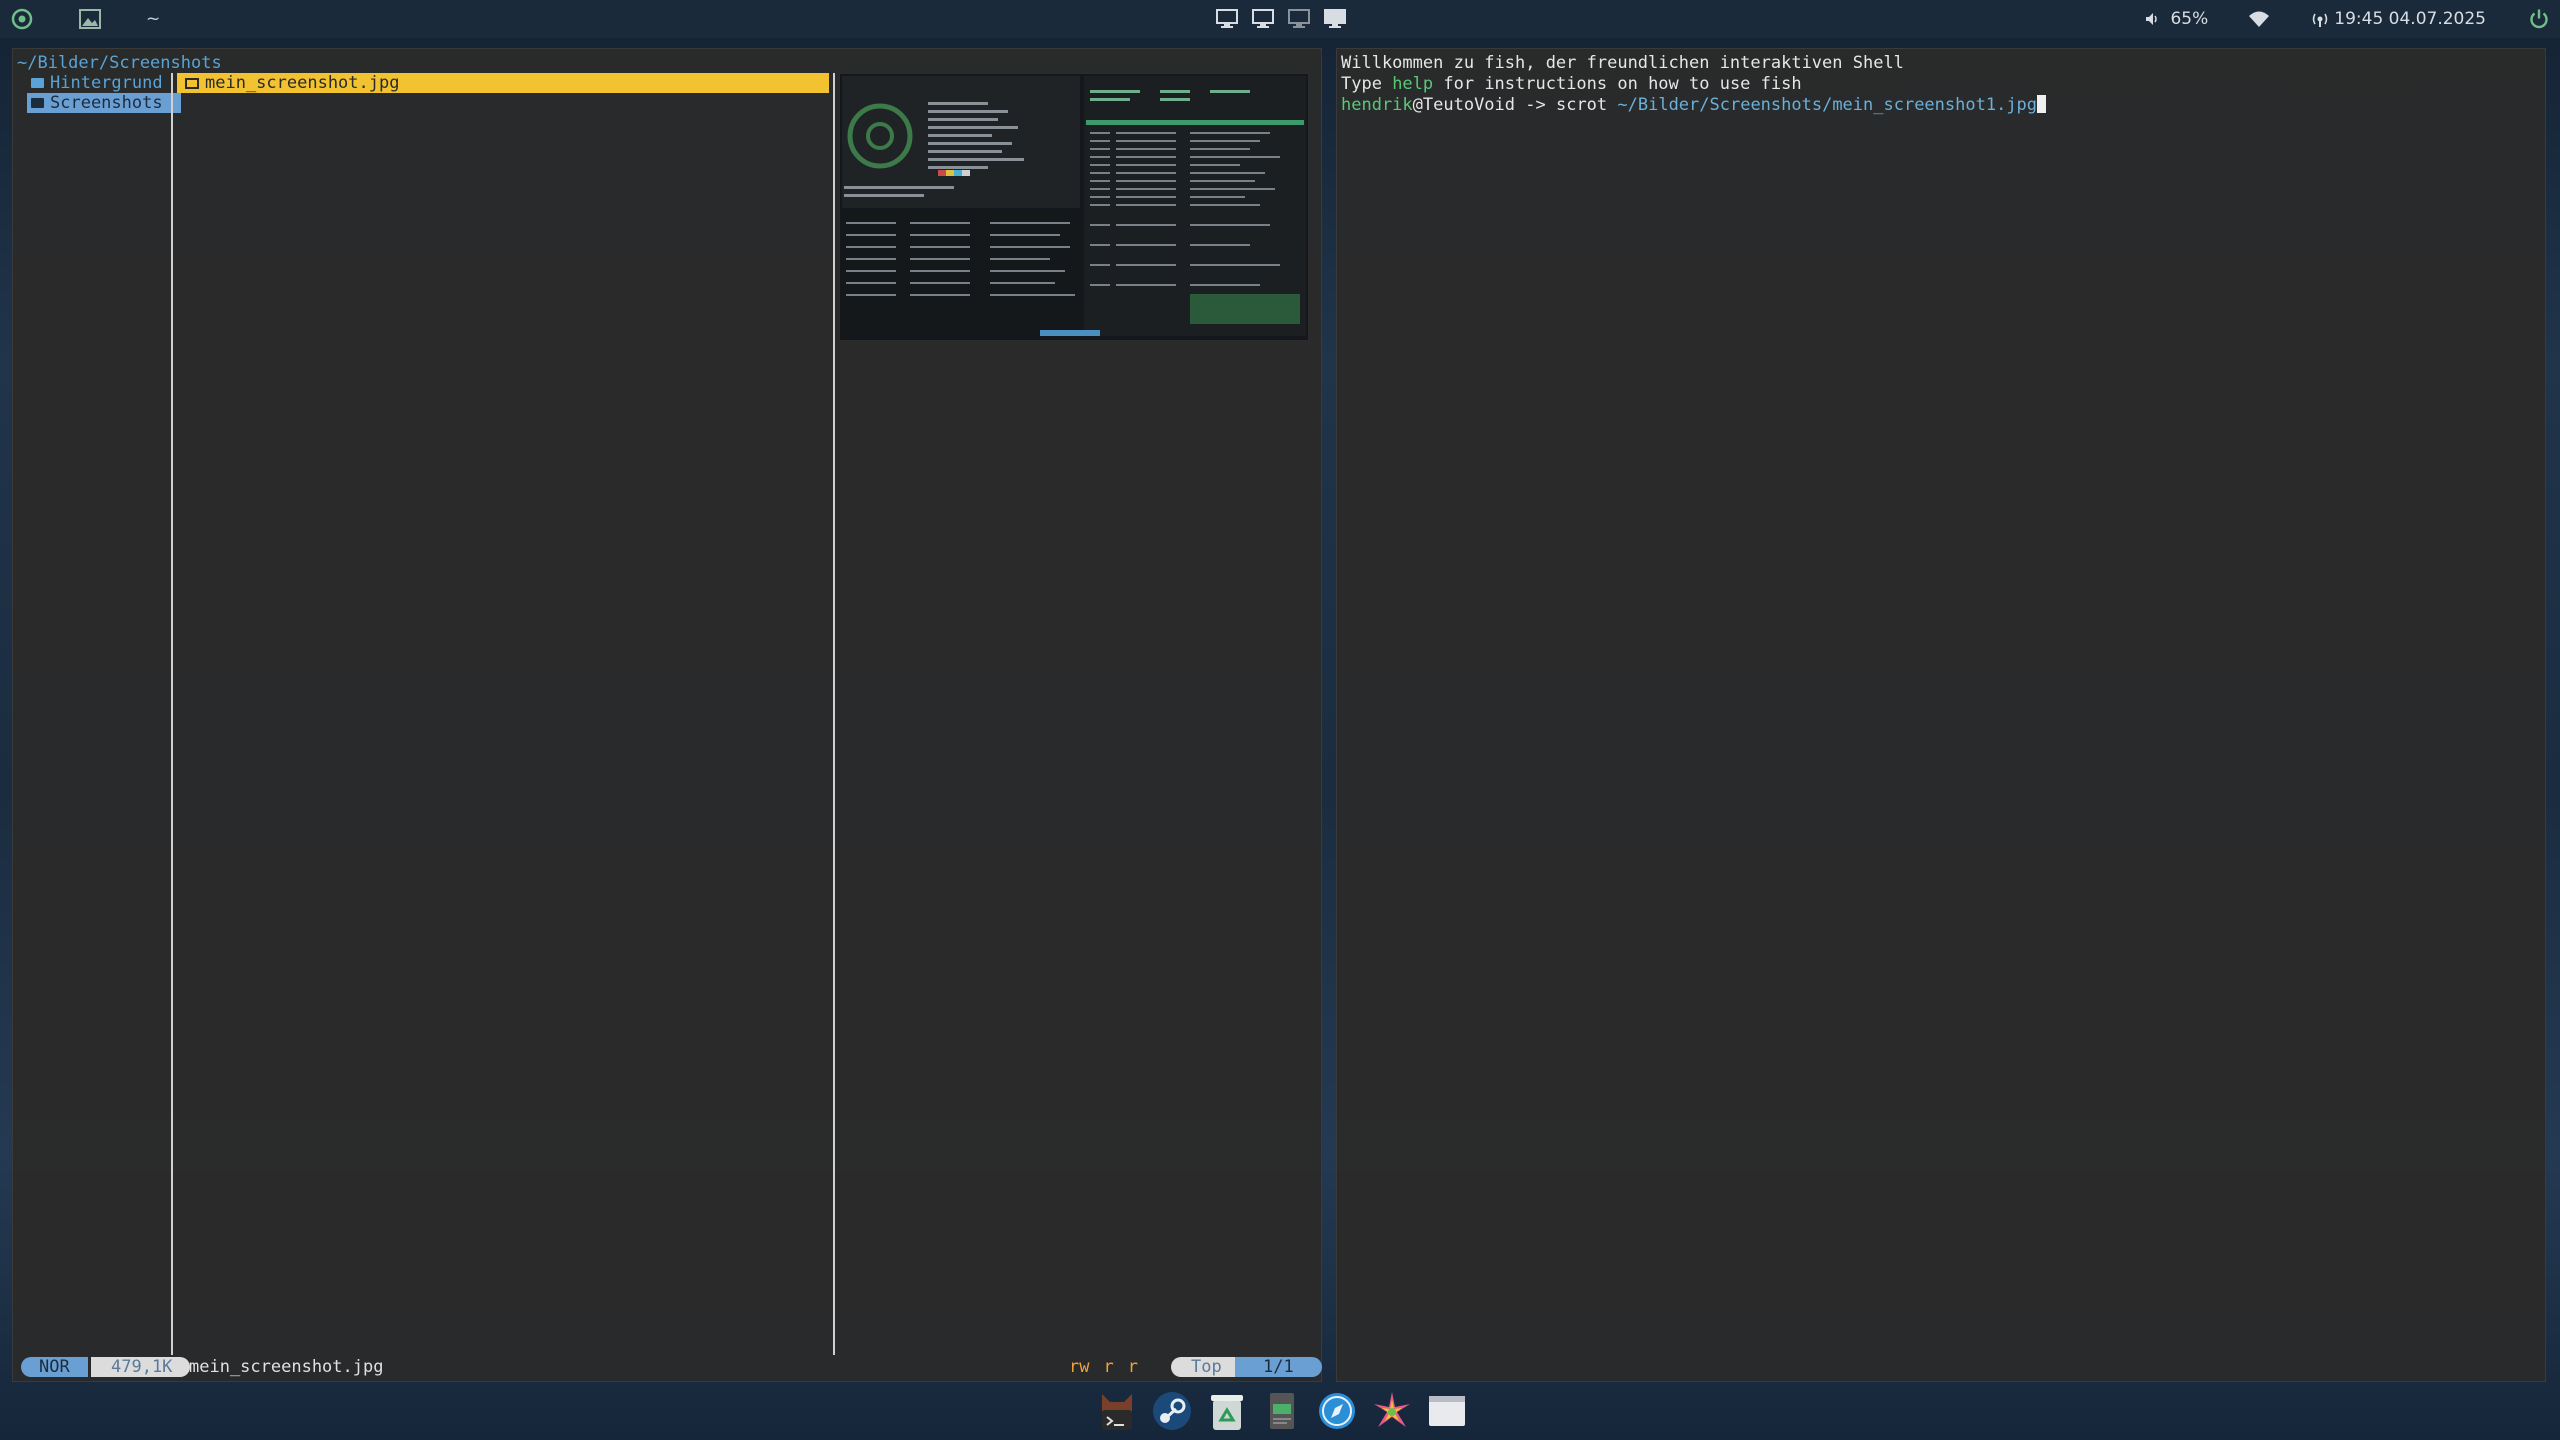  What do you see at coordinates (1535, 105) in the screenshot?
I see `prompt-arrow: ->` at bounding box center [1535, 105].